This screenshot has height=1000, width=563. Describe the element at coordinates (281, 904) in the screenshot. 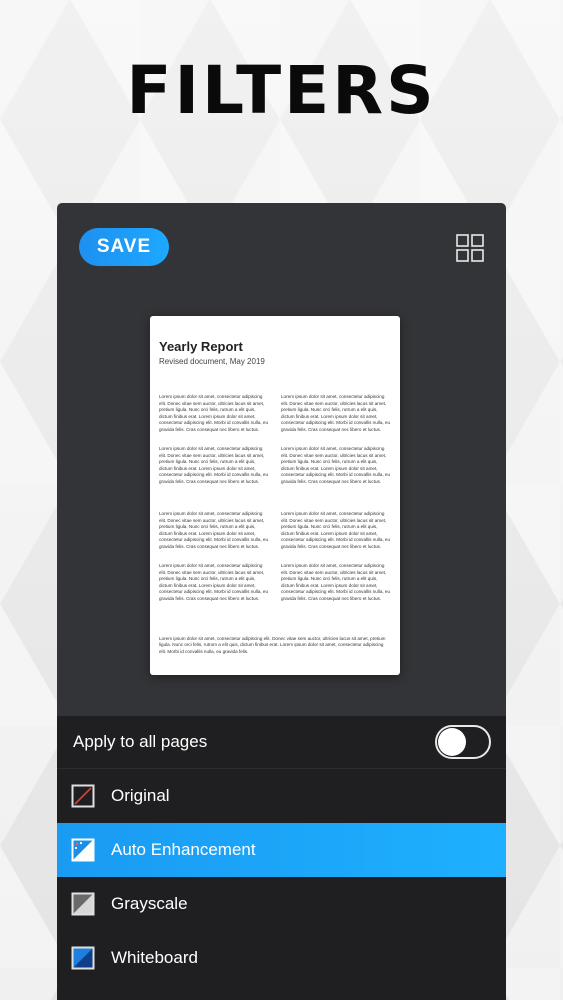

I see `filter-item-grayscale: Grayscale` at that location.